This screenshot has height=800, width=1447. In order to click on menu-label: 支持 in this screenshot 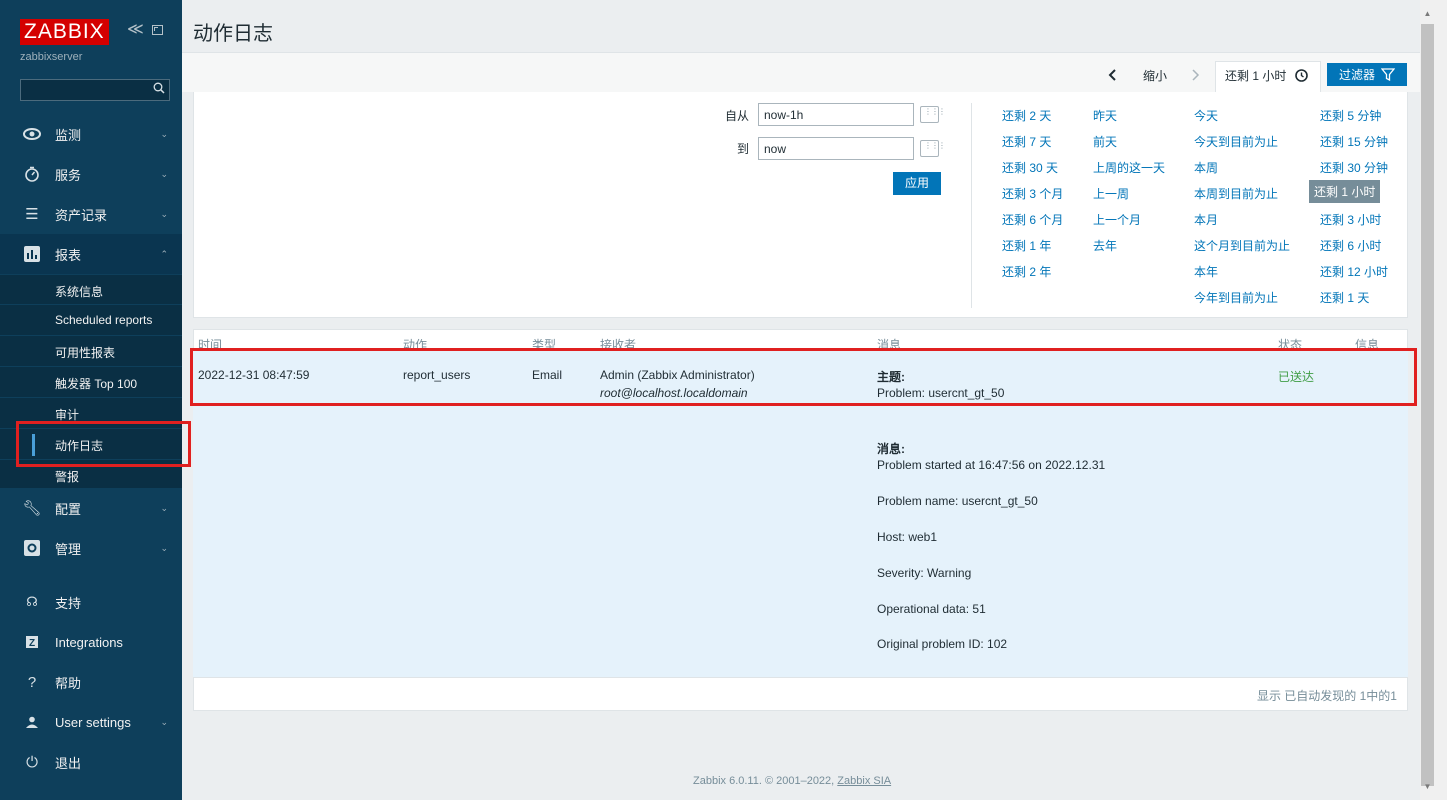, I will do `click(68, 603)`.